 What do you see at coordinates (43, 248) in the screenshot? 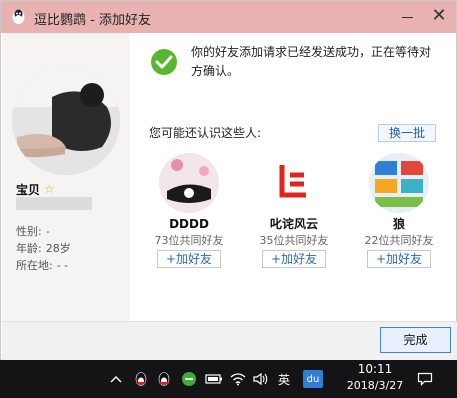
I see `age-row: 年龄: 28岁` at bounding box center [43, 248].